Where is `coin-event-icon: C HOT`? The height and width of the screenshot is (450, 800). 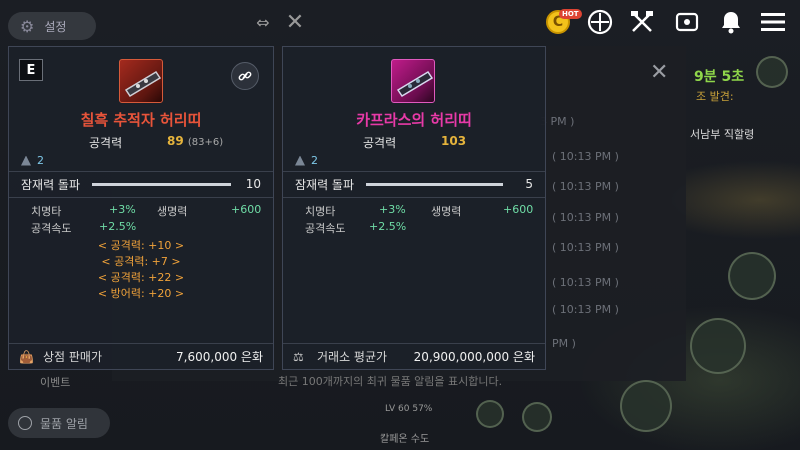 coin-event-icon: C HOT is located at coordinates (562, 22).